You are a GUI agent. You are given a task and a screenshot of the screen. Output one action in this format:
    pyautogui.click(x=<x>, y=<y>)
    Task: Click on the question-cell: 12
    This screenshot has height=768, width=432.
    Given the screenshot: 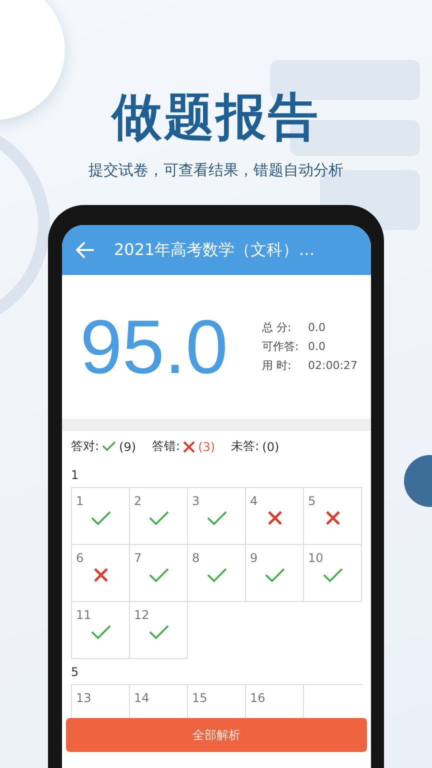 What is the action you would take?
    pyautogui.click(x=159, y=630)
    